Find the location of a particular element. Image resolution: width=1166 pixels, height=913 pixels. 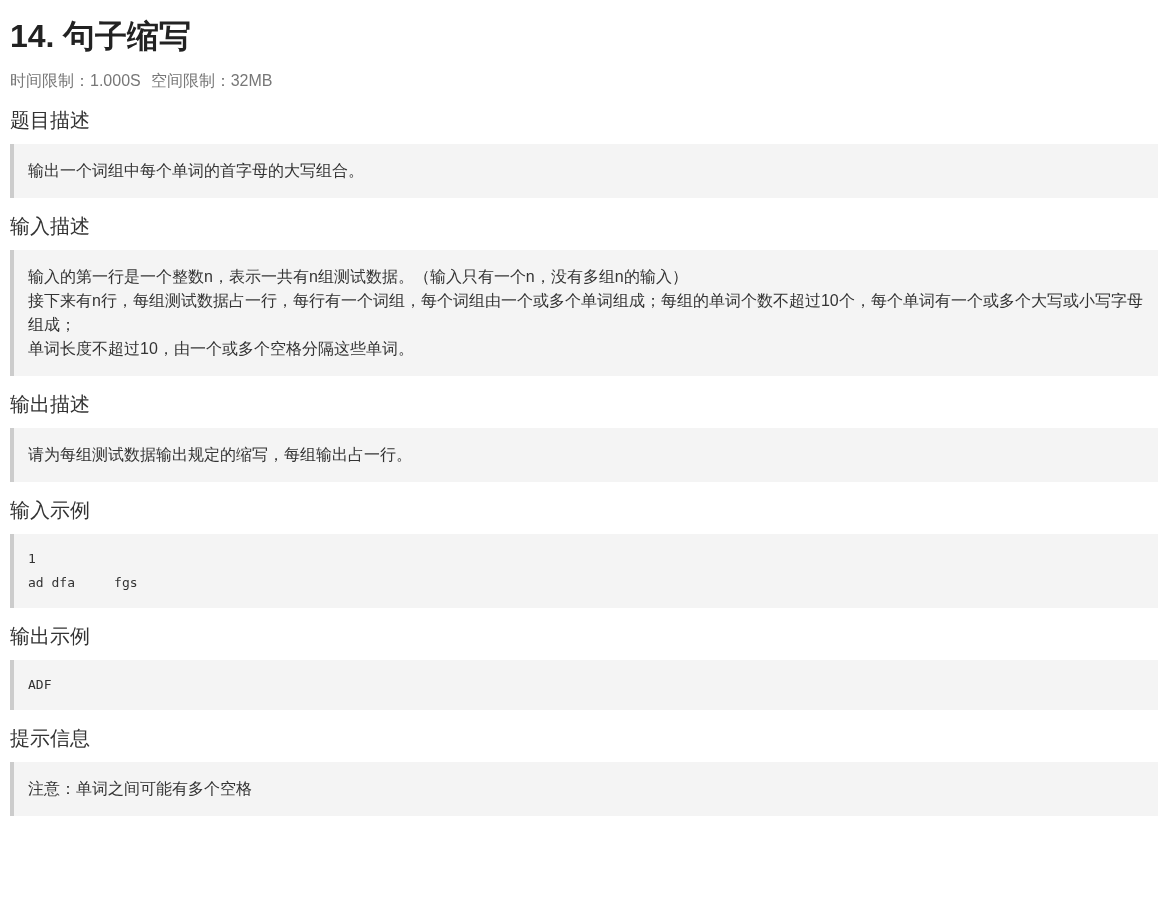

code-line: ad dfa fgs is located at coordinates (83, 583).